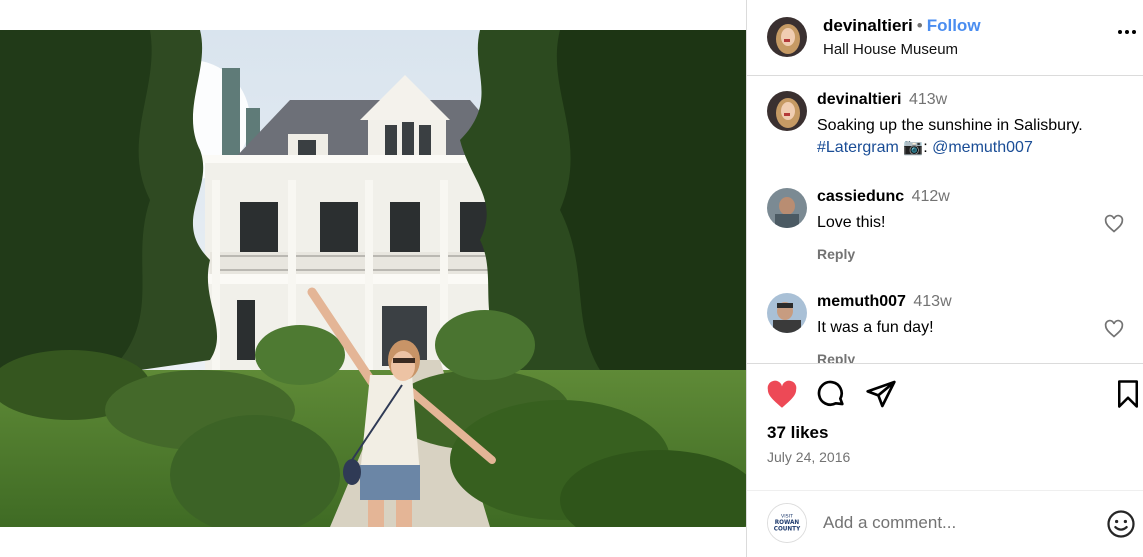  I want to click on header-line: devinaltieri • Follow, so click(902, 26).